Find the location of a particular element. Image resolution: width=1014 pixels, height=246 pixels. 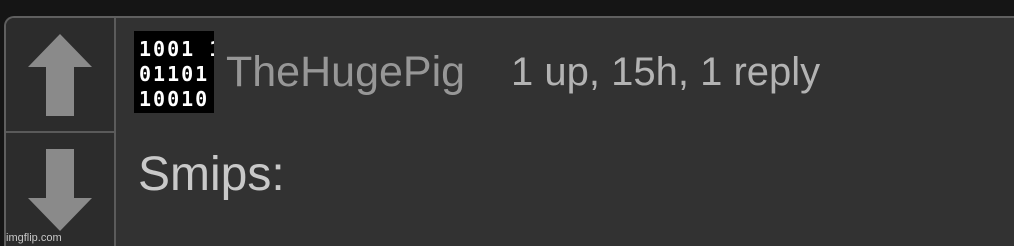

down-arrow-icon is located at coordinates (60, 189).